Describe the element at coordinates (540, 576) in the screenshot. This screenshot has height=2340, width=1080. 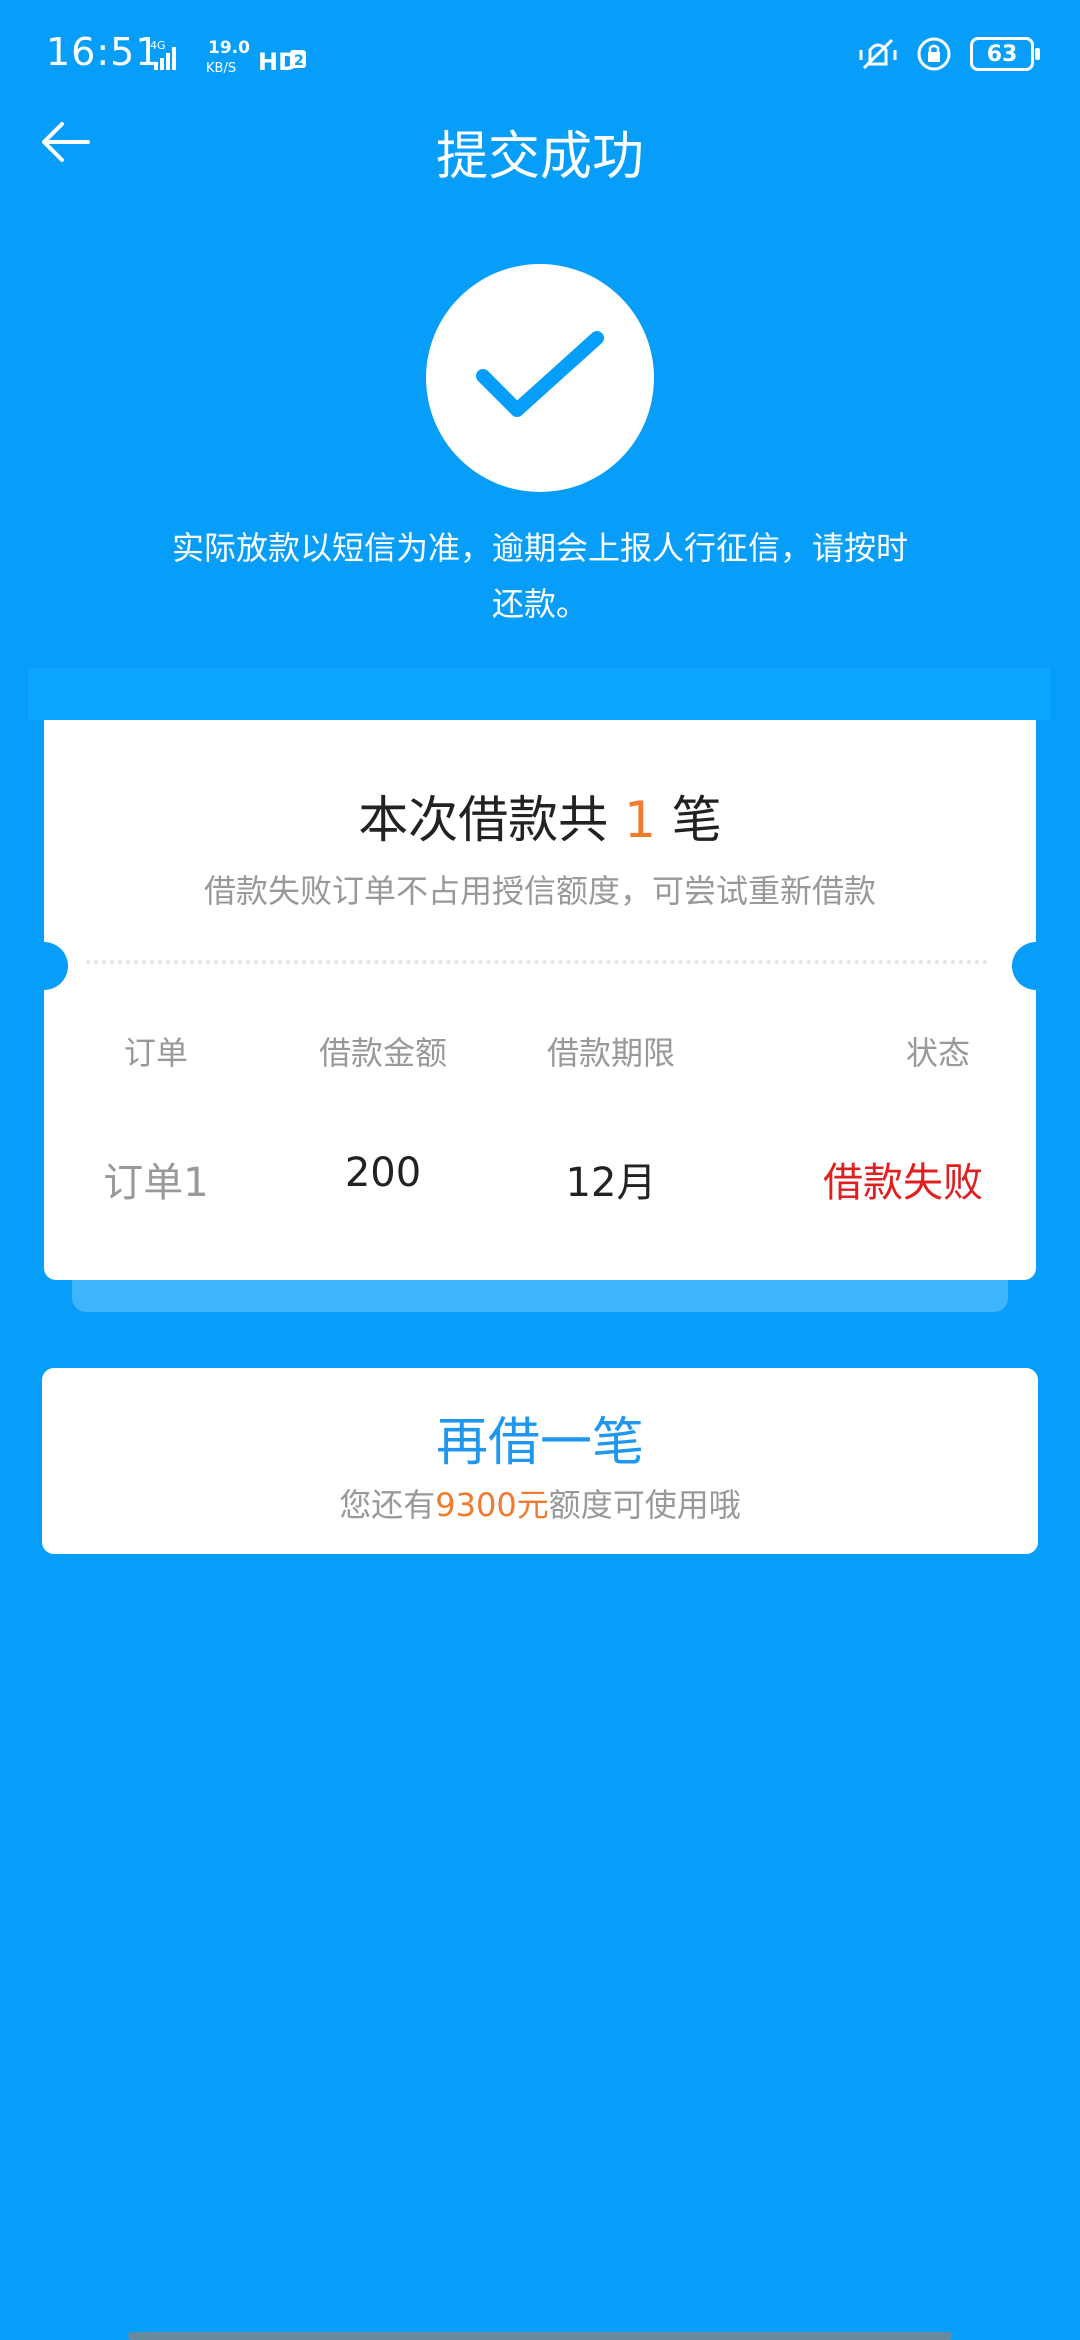
I see `loan-notice: 实际放款以短信为准，逾期会上报人行征信，请按时 还款。` at that location.